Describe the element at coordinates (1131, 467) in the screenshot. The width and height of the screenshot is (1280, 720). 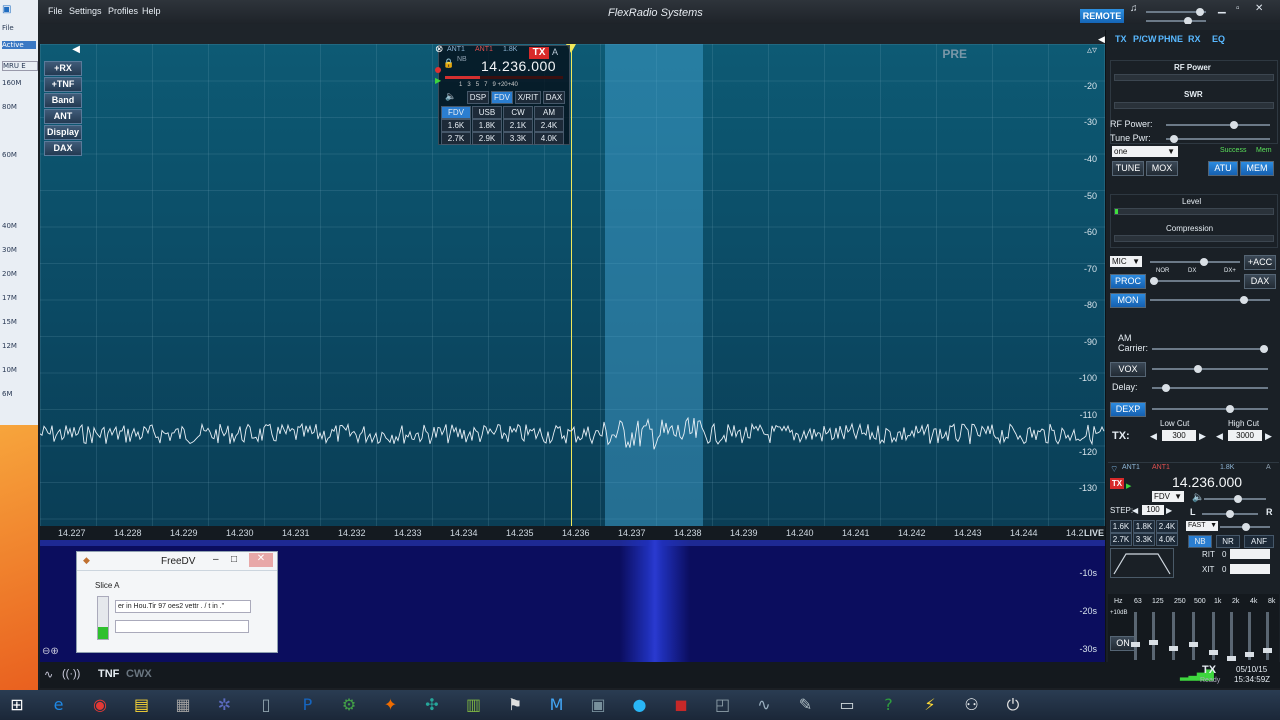
I see `rx-antenna-panel: ANT1` at that location.